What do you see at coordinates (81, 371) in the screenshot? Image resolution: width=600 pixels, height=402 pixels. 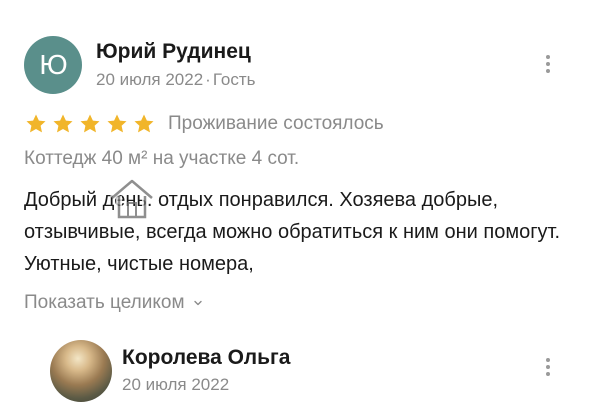 I see `avatar` at bounding box center [81, 371].